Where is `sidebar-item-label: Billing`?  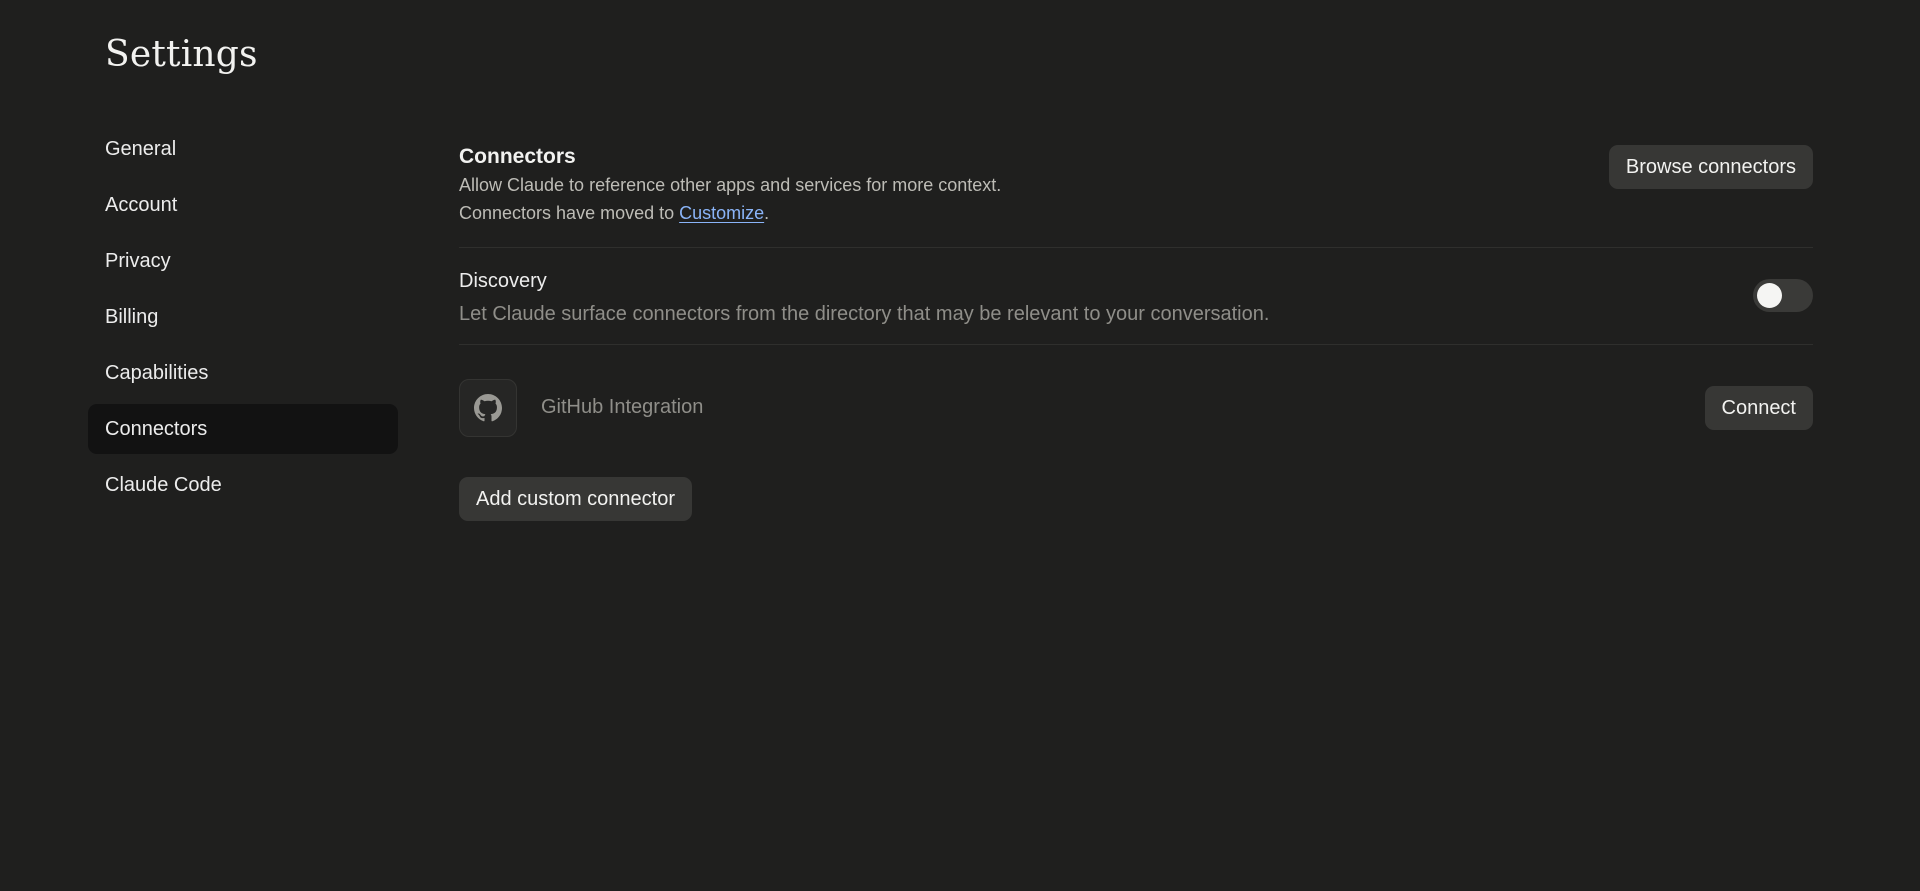
sidebar-item-label: Billing is located at coordinates (132, 316).